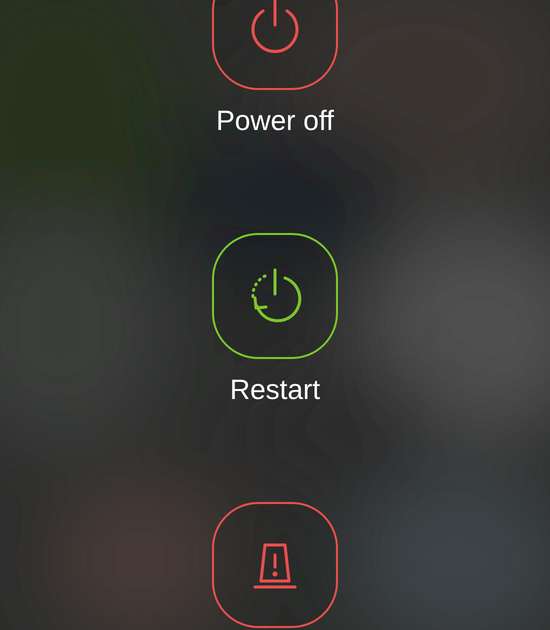 This screenshot has height=630, width=550. What do you see at coordinates (275, 296) in the screenshot?
I see `restart-button` at bounding box center [275, 296].